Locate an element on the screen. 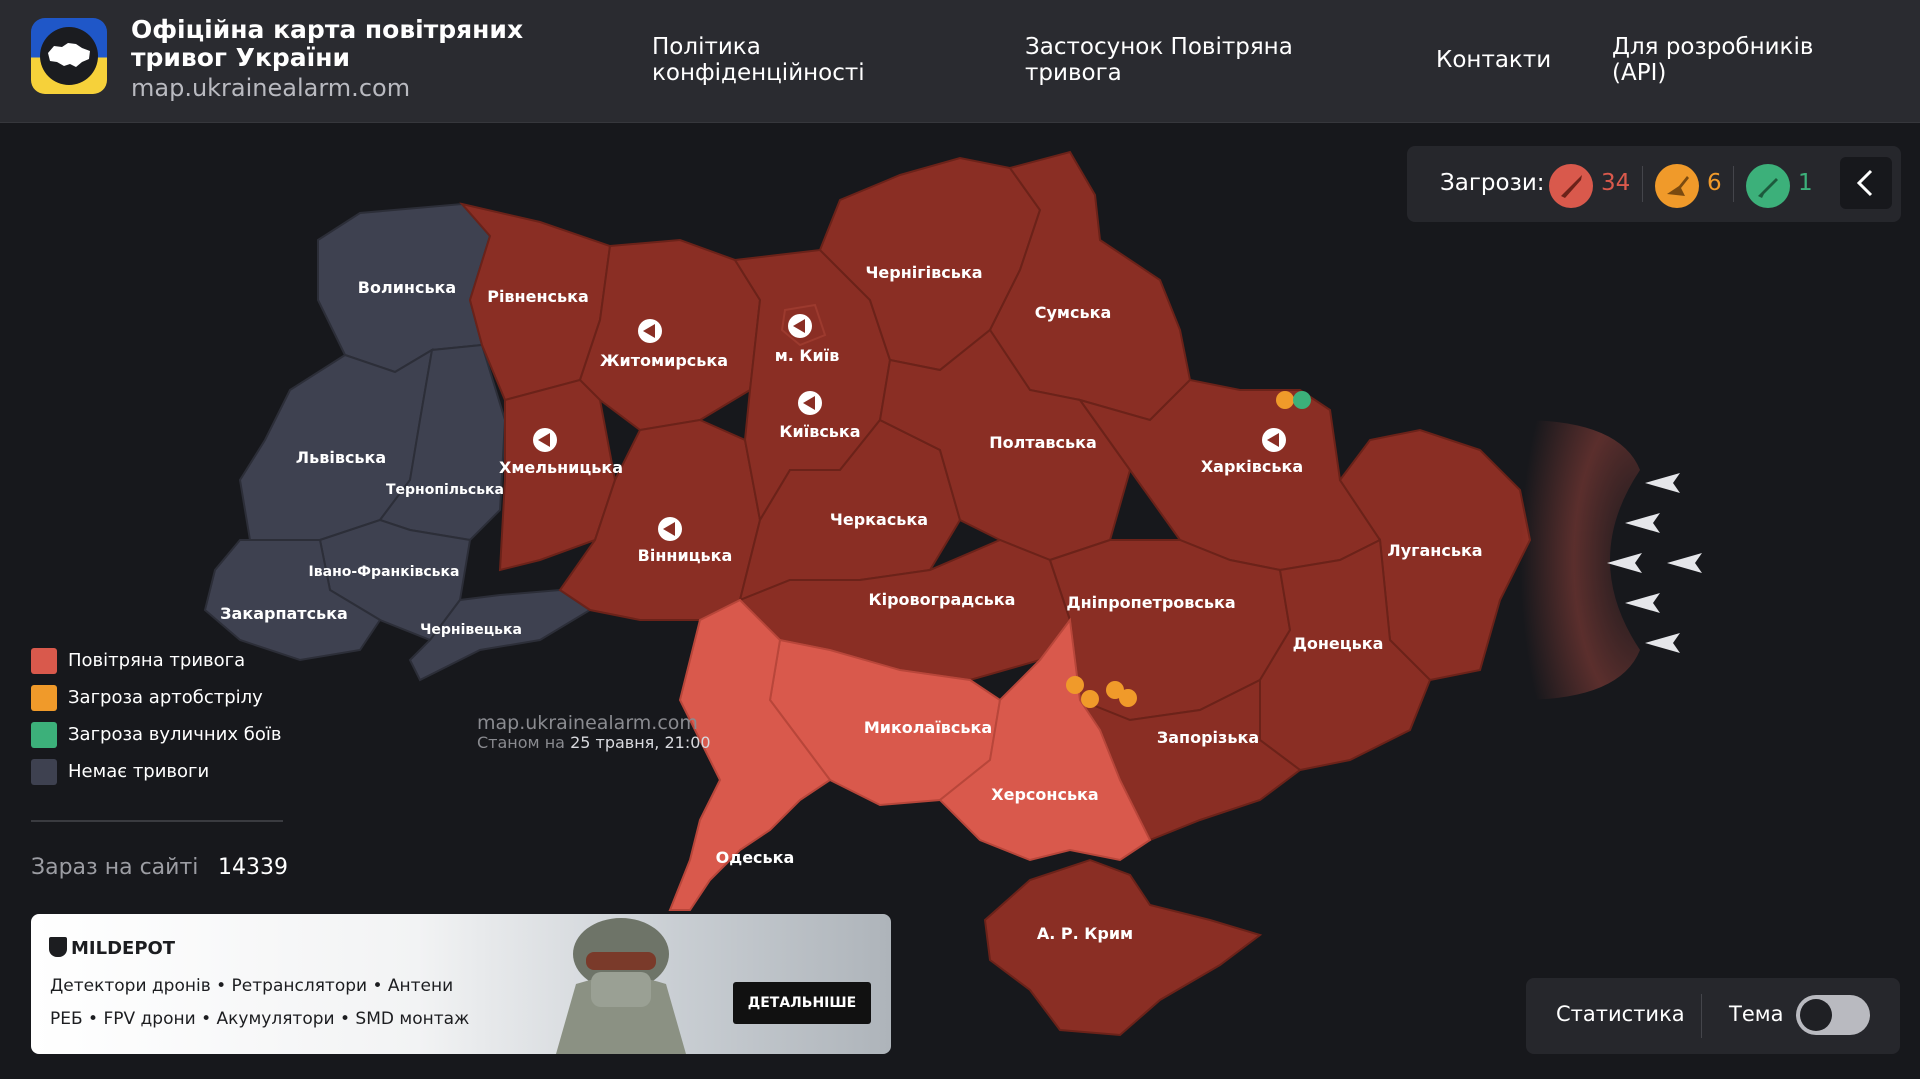 Image resolution: width=1920 pixels, height=1079 pixels. watermark-prefix: Станом на is located at coordinates (521, 742).